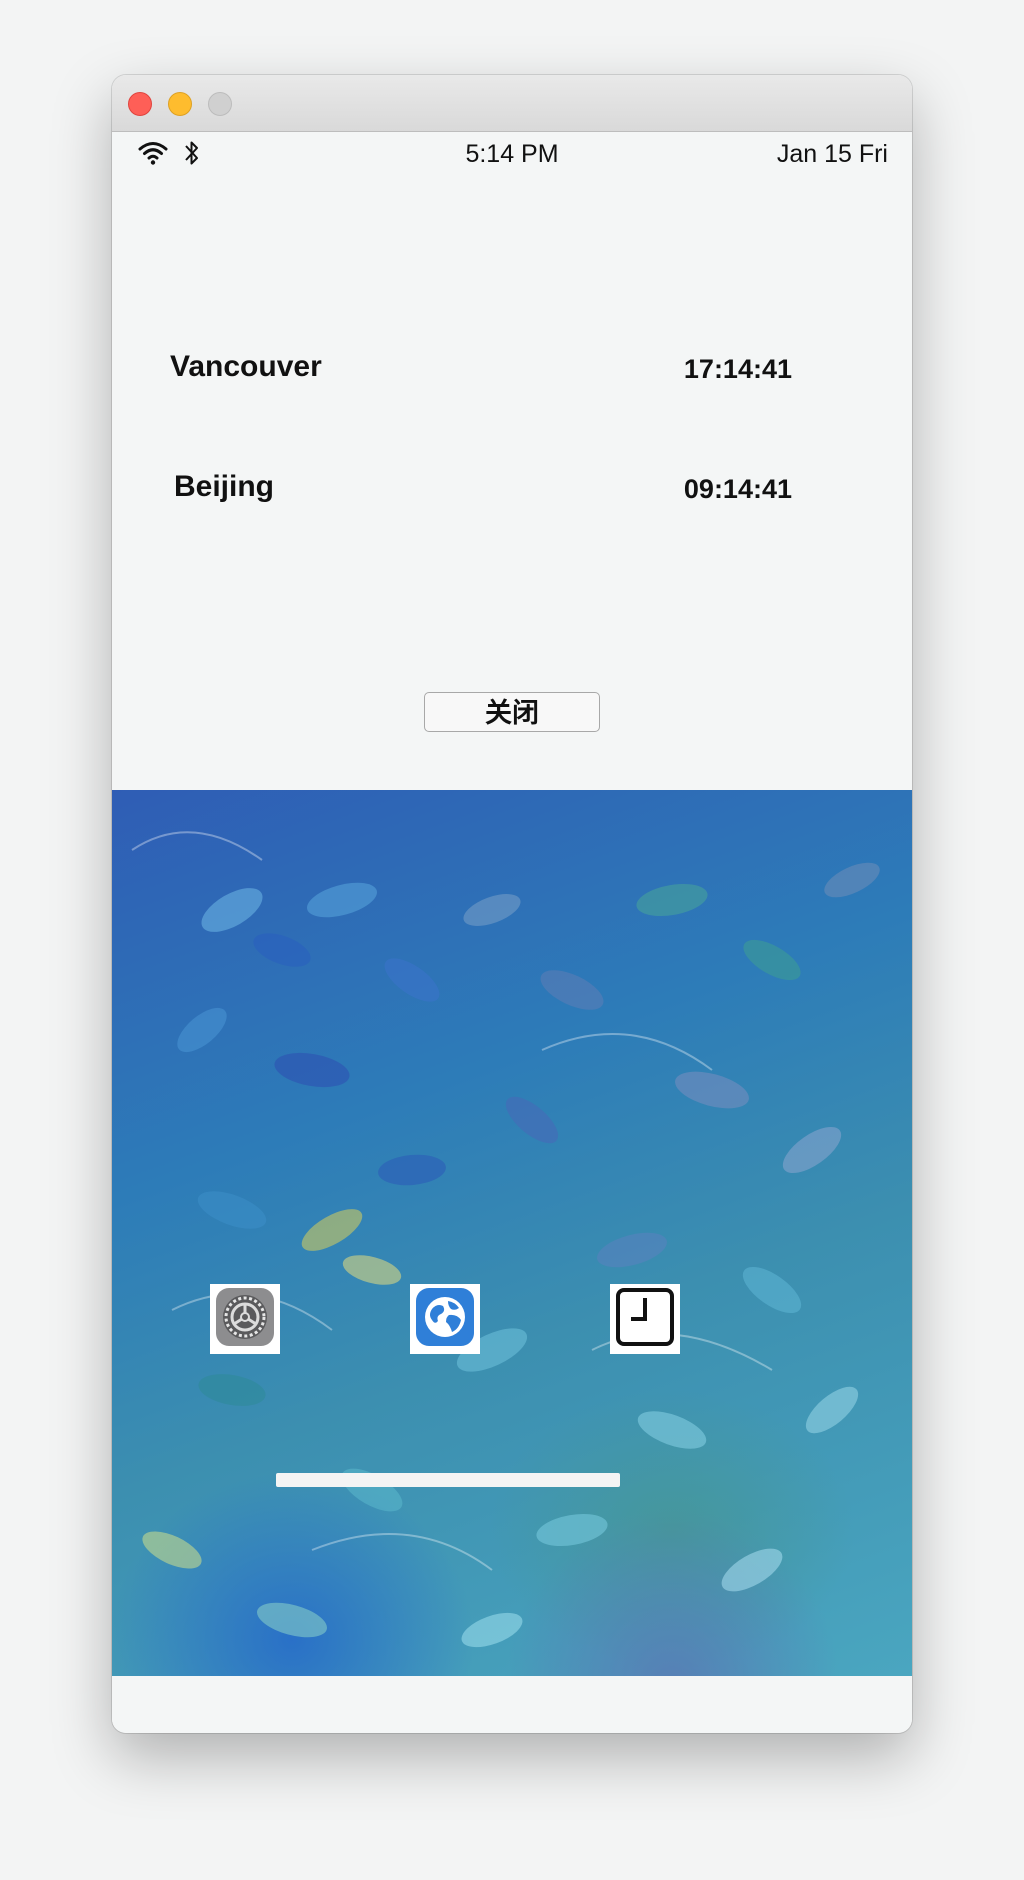 This screenshot has width=1024, height=1880. Describe the element at coordinates (224, 486) in the screenshot. I see `city-name: Beijing` at that location.